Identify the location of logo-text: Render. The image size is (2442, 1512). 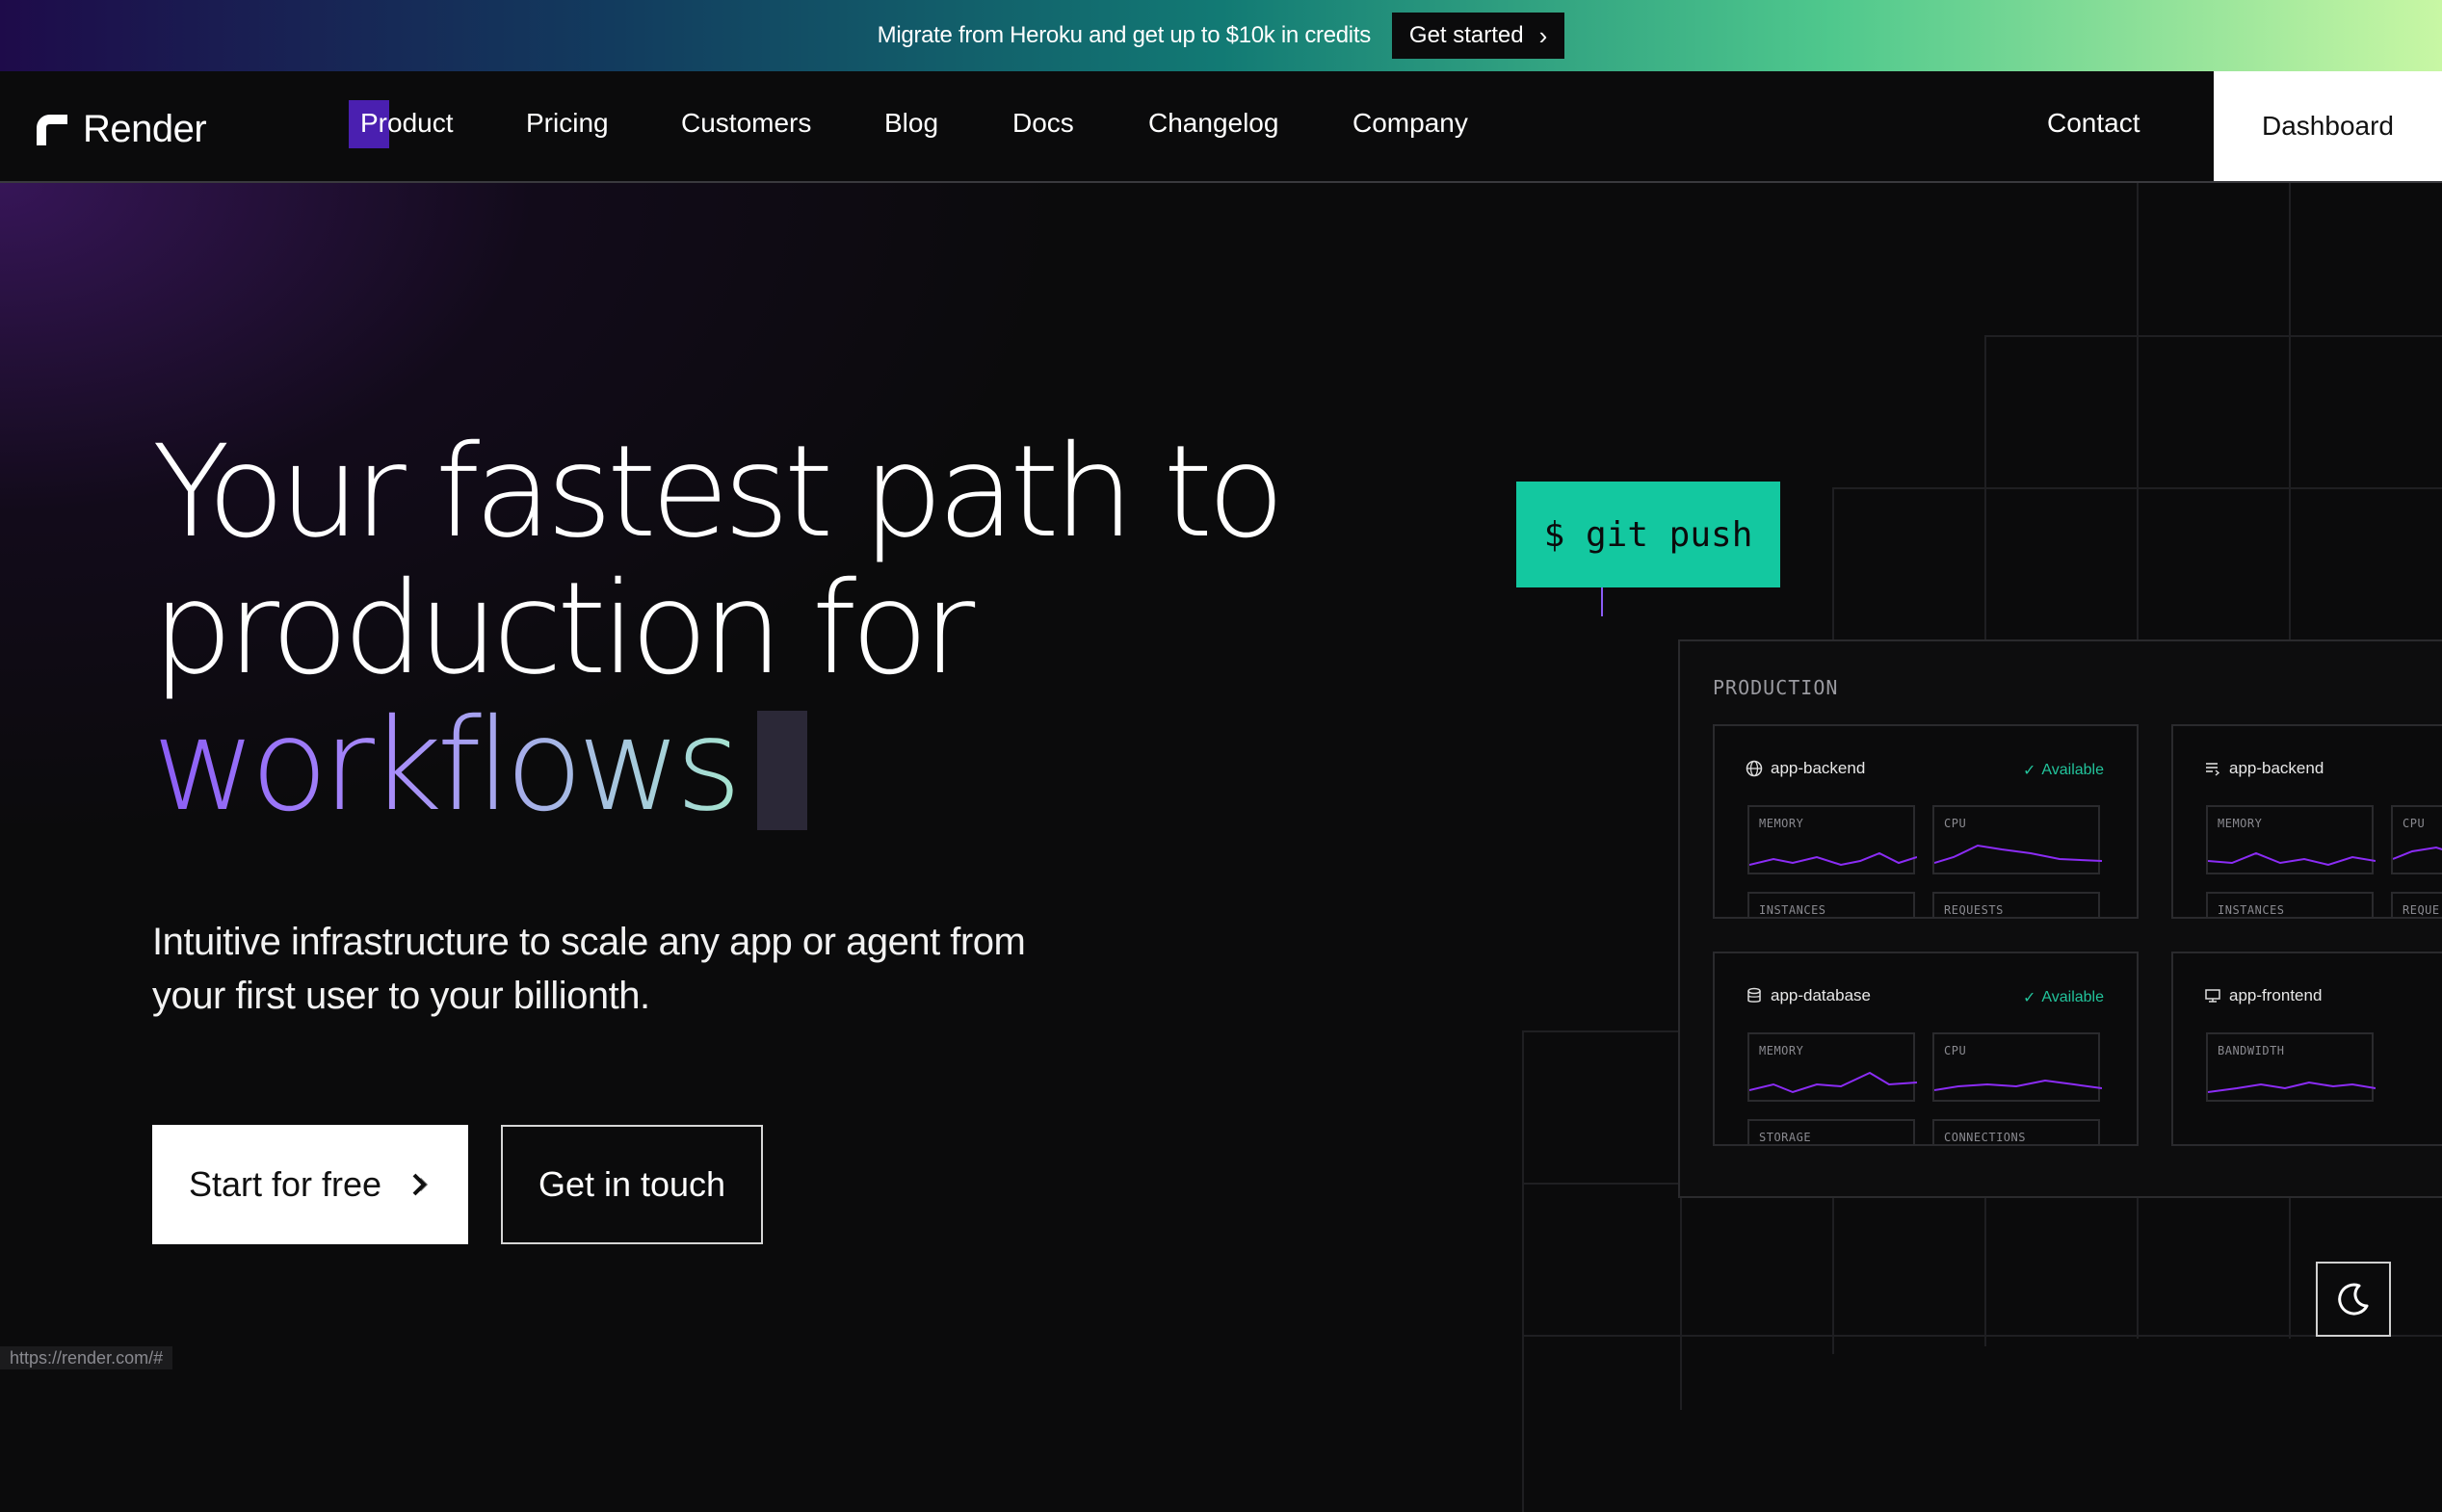
(145, 129).